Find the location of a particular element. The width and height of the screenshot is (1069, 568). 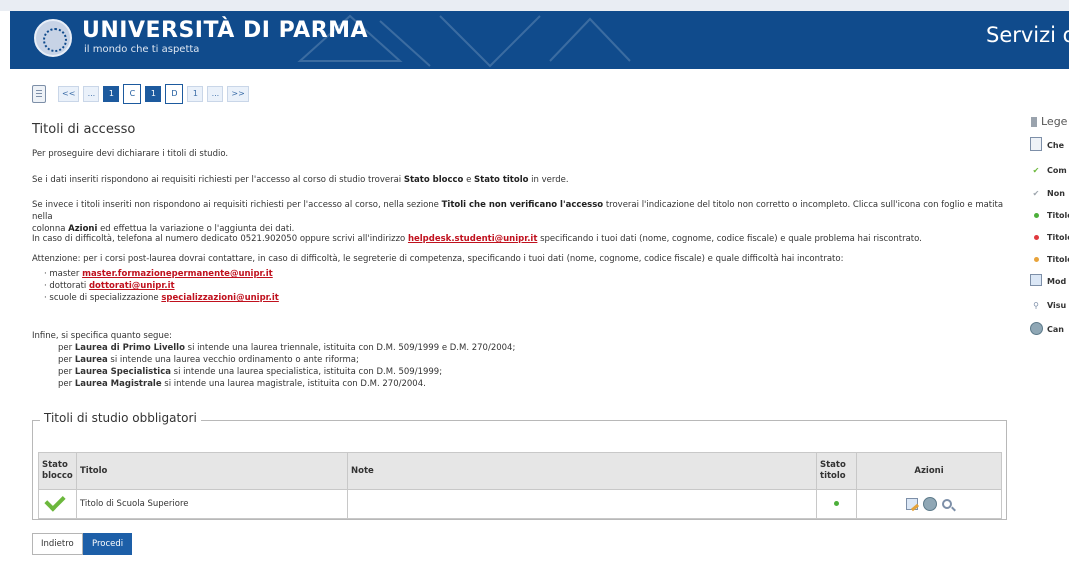

contact-list-item: · dottorati dottorati@unipr.it is located at coordinates (109, 286).